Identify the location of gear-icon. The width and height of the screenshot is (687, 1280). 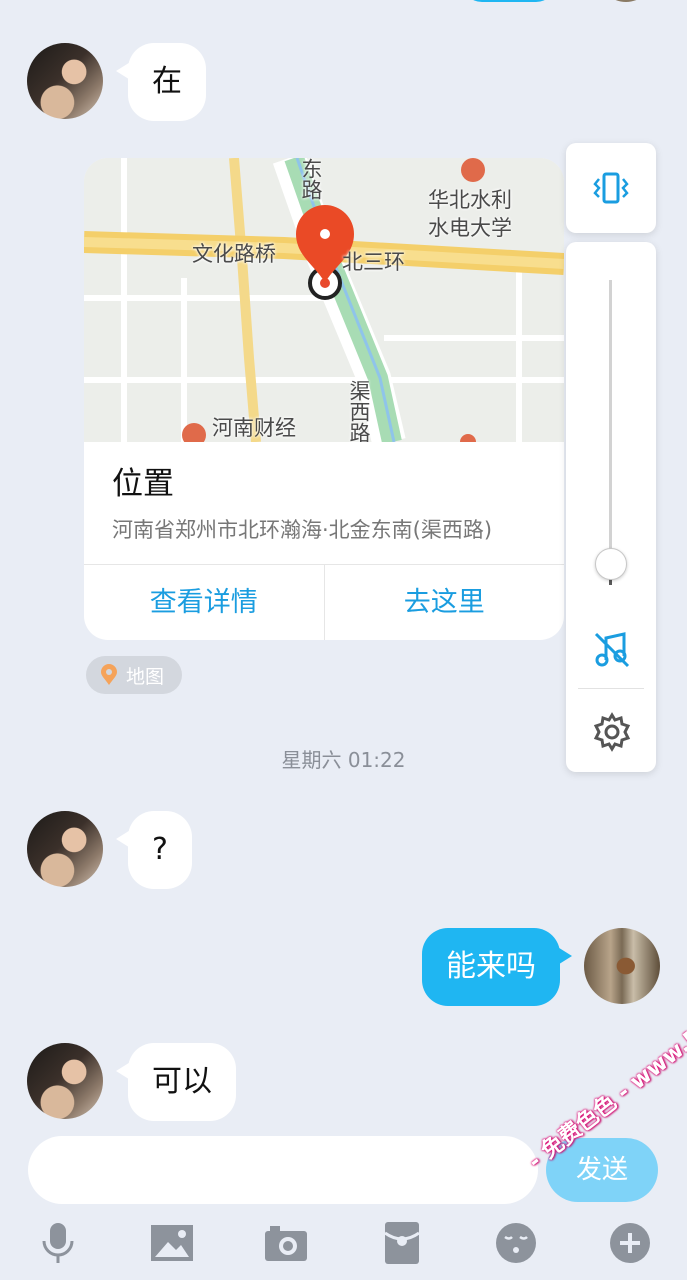
(612, 732).